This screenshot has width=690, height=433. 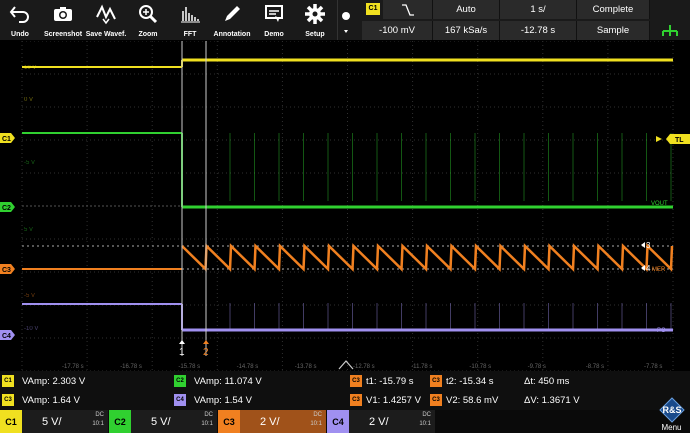 What do you see at coordinates (248, 367) in the screenshot?
I see `time-label: -14.78 s` at bounding box center [248, 367].